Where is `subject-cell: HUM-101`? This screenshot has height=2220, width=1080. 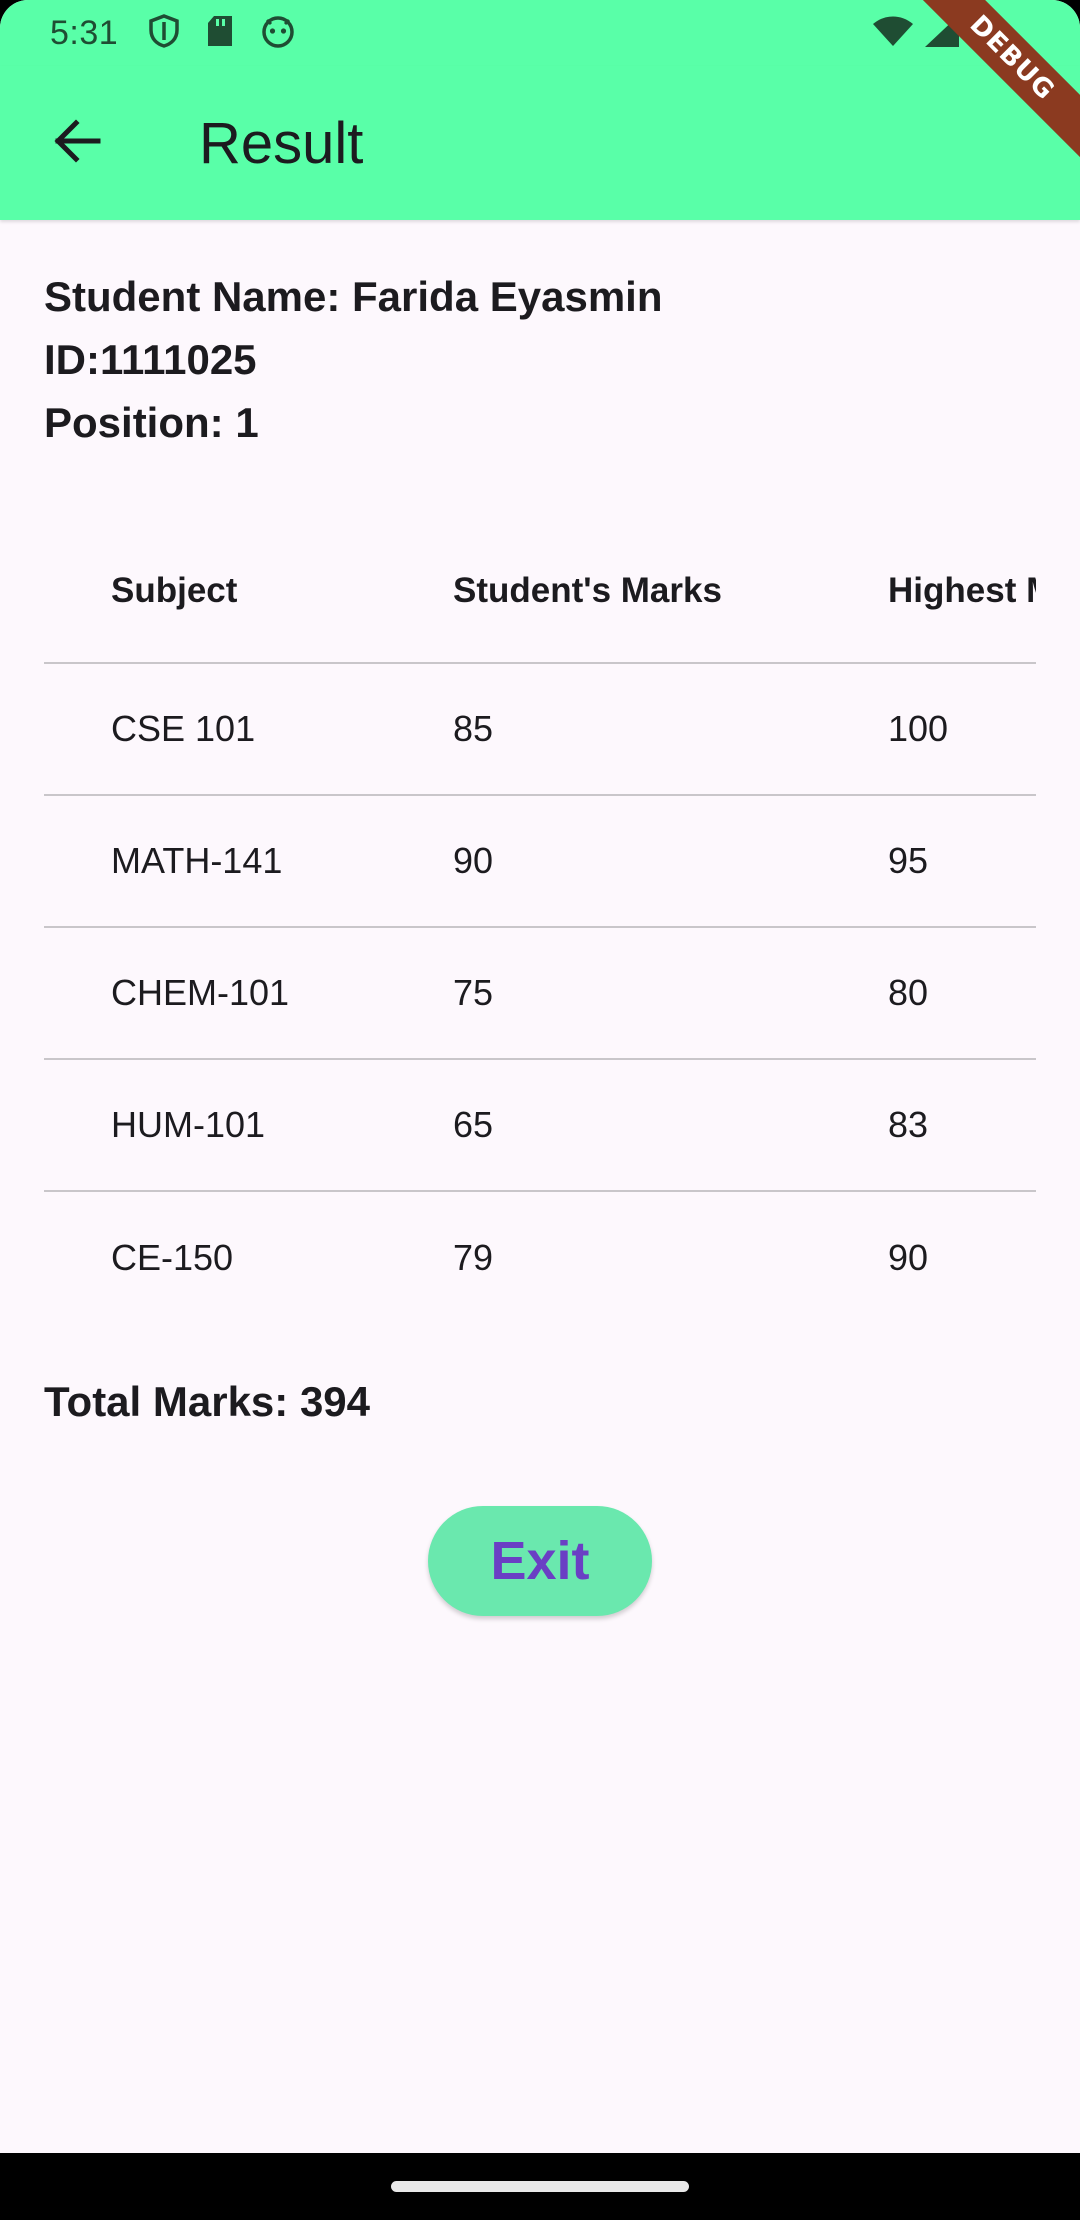 subject-cell: HUM-101 is located at coordinates (188, 1124).